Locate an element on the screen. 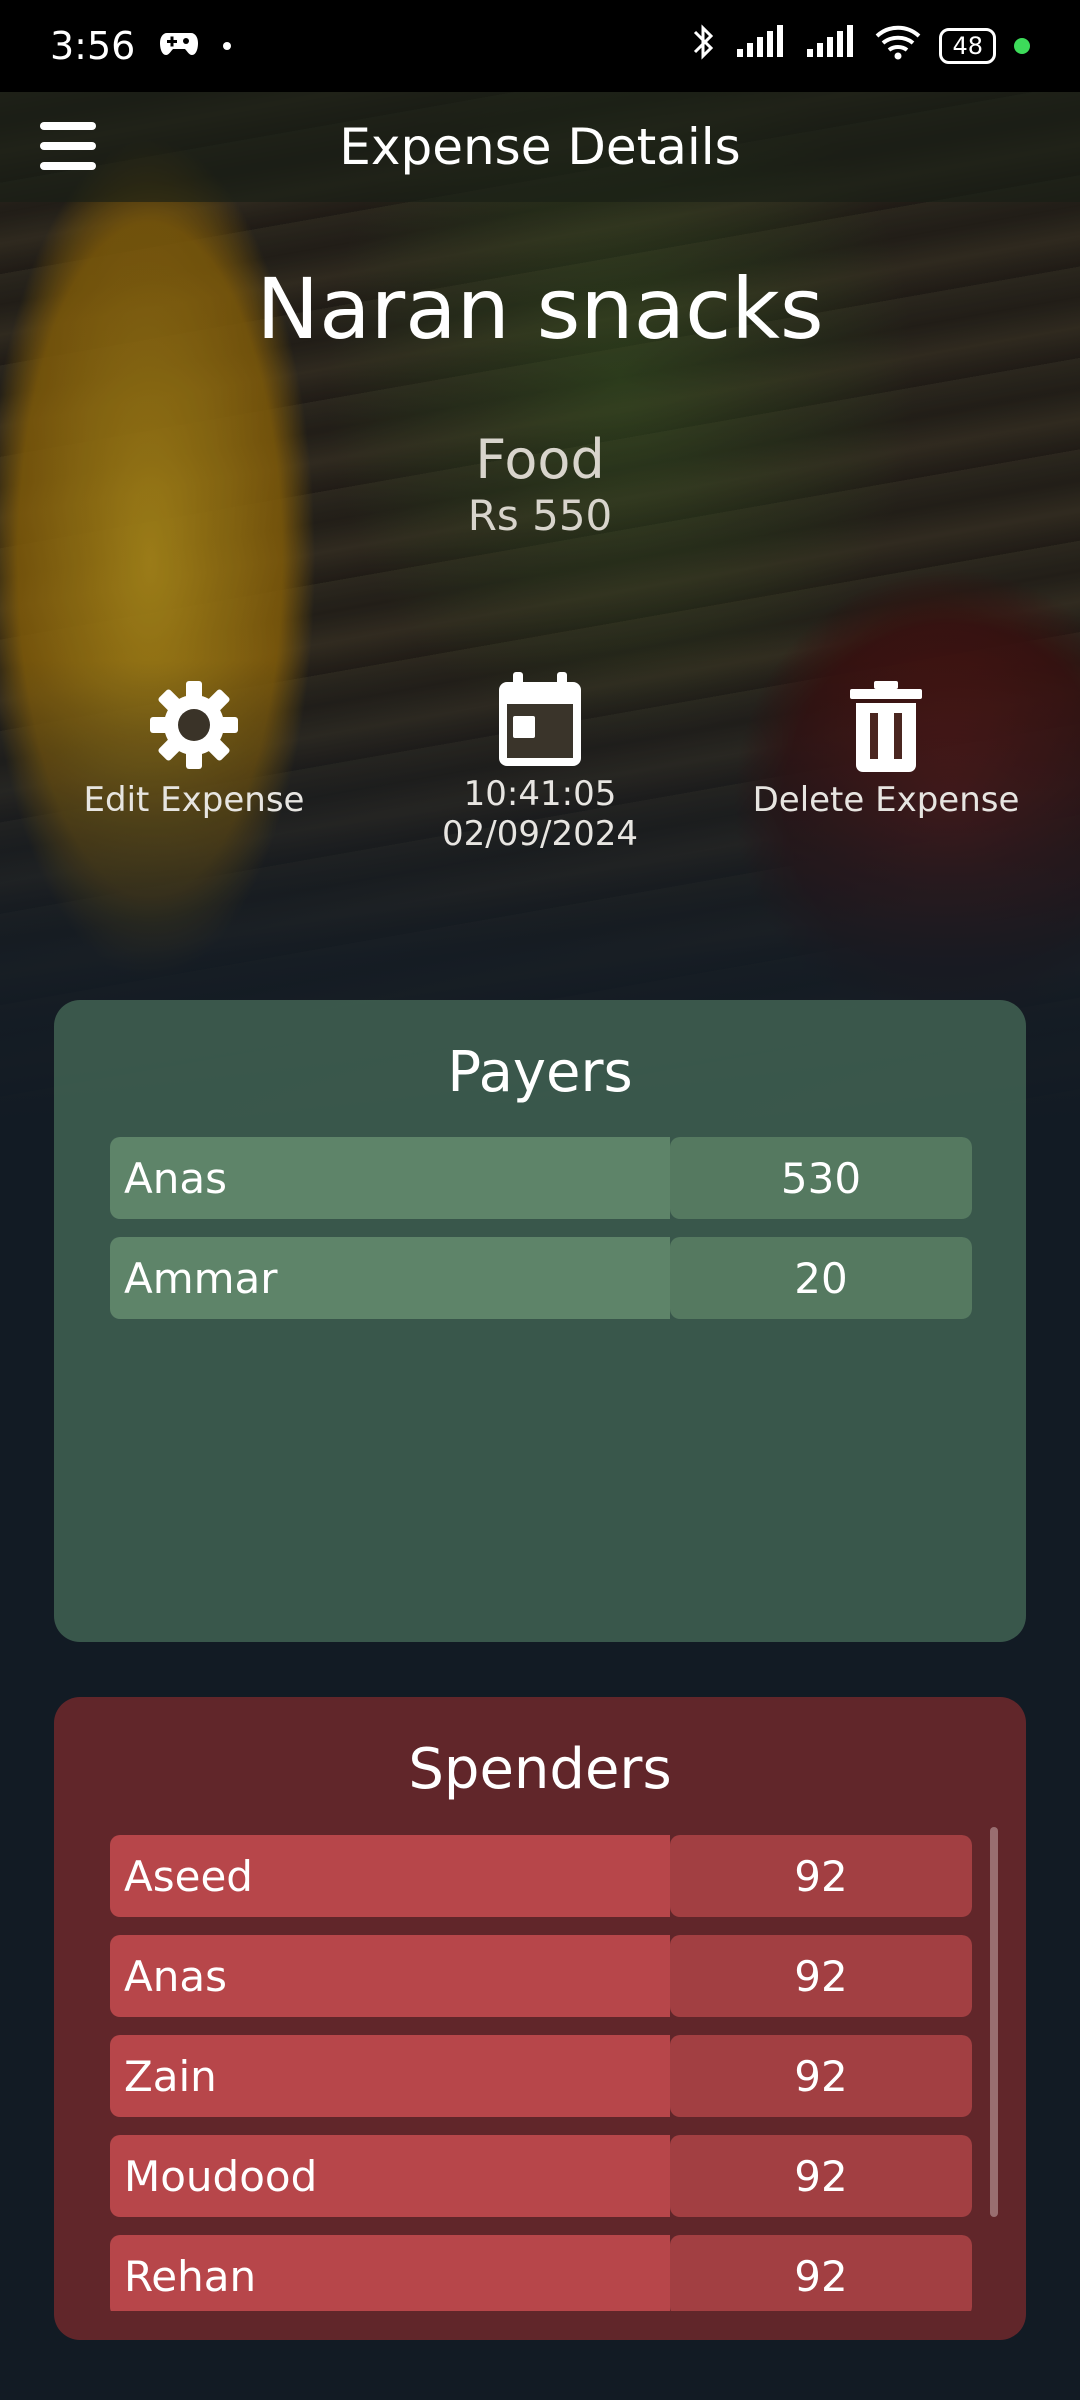 The width and height of the screenshot is (1080, 2400). spender-row: Aseed 92 is located at coordinates (541, 1876).